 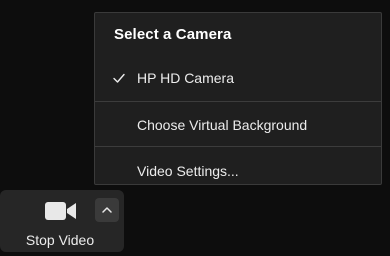 I want to click on camera-menu-header: Select a Camera, so click(x=173, y=34).